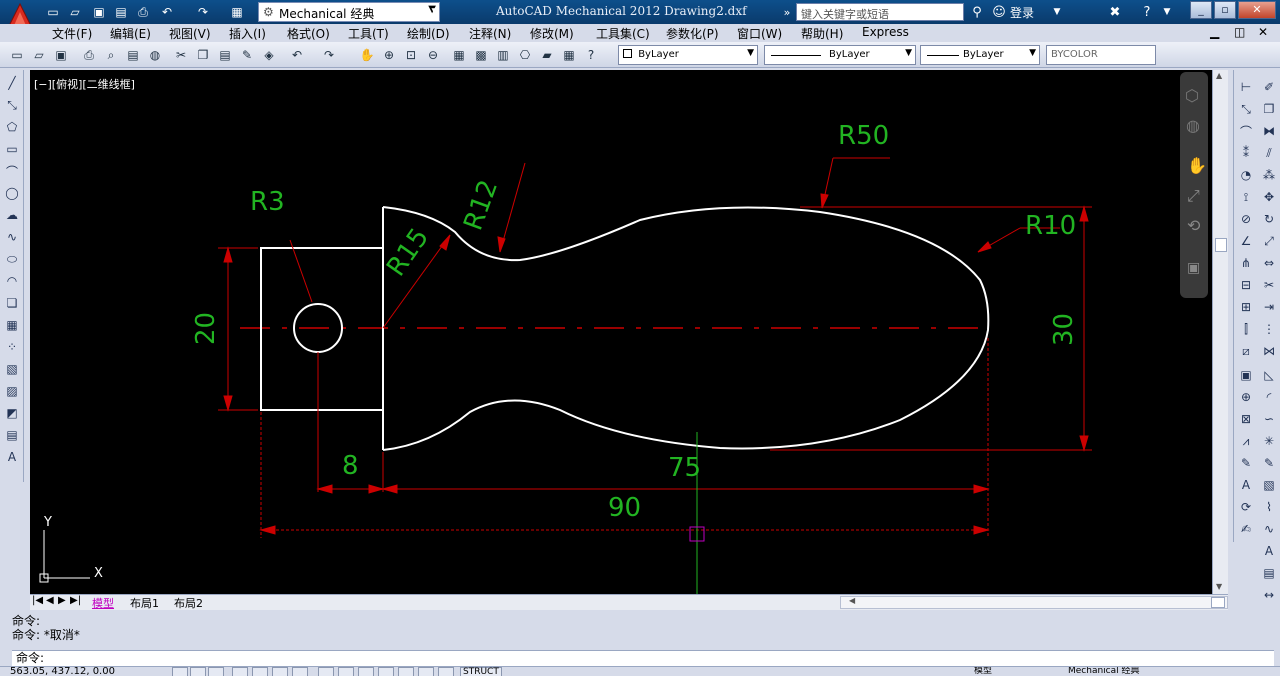 This screenshot has height=676, width=1280. What do you see at coordinates (39, 55) in the screenshot?
I see `open-icon: ▱` at bounding box center [39, 55].